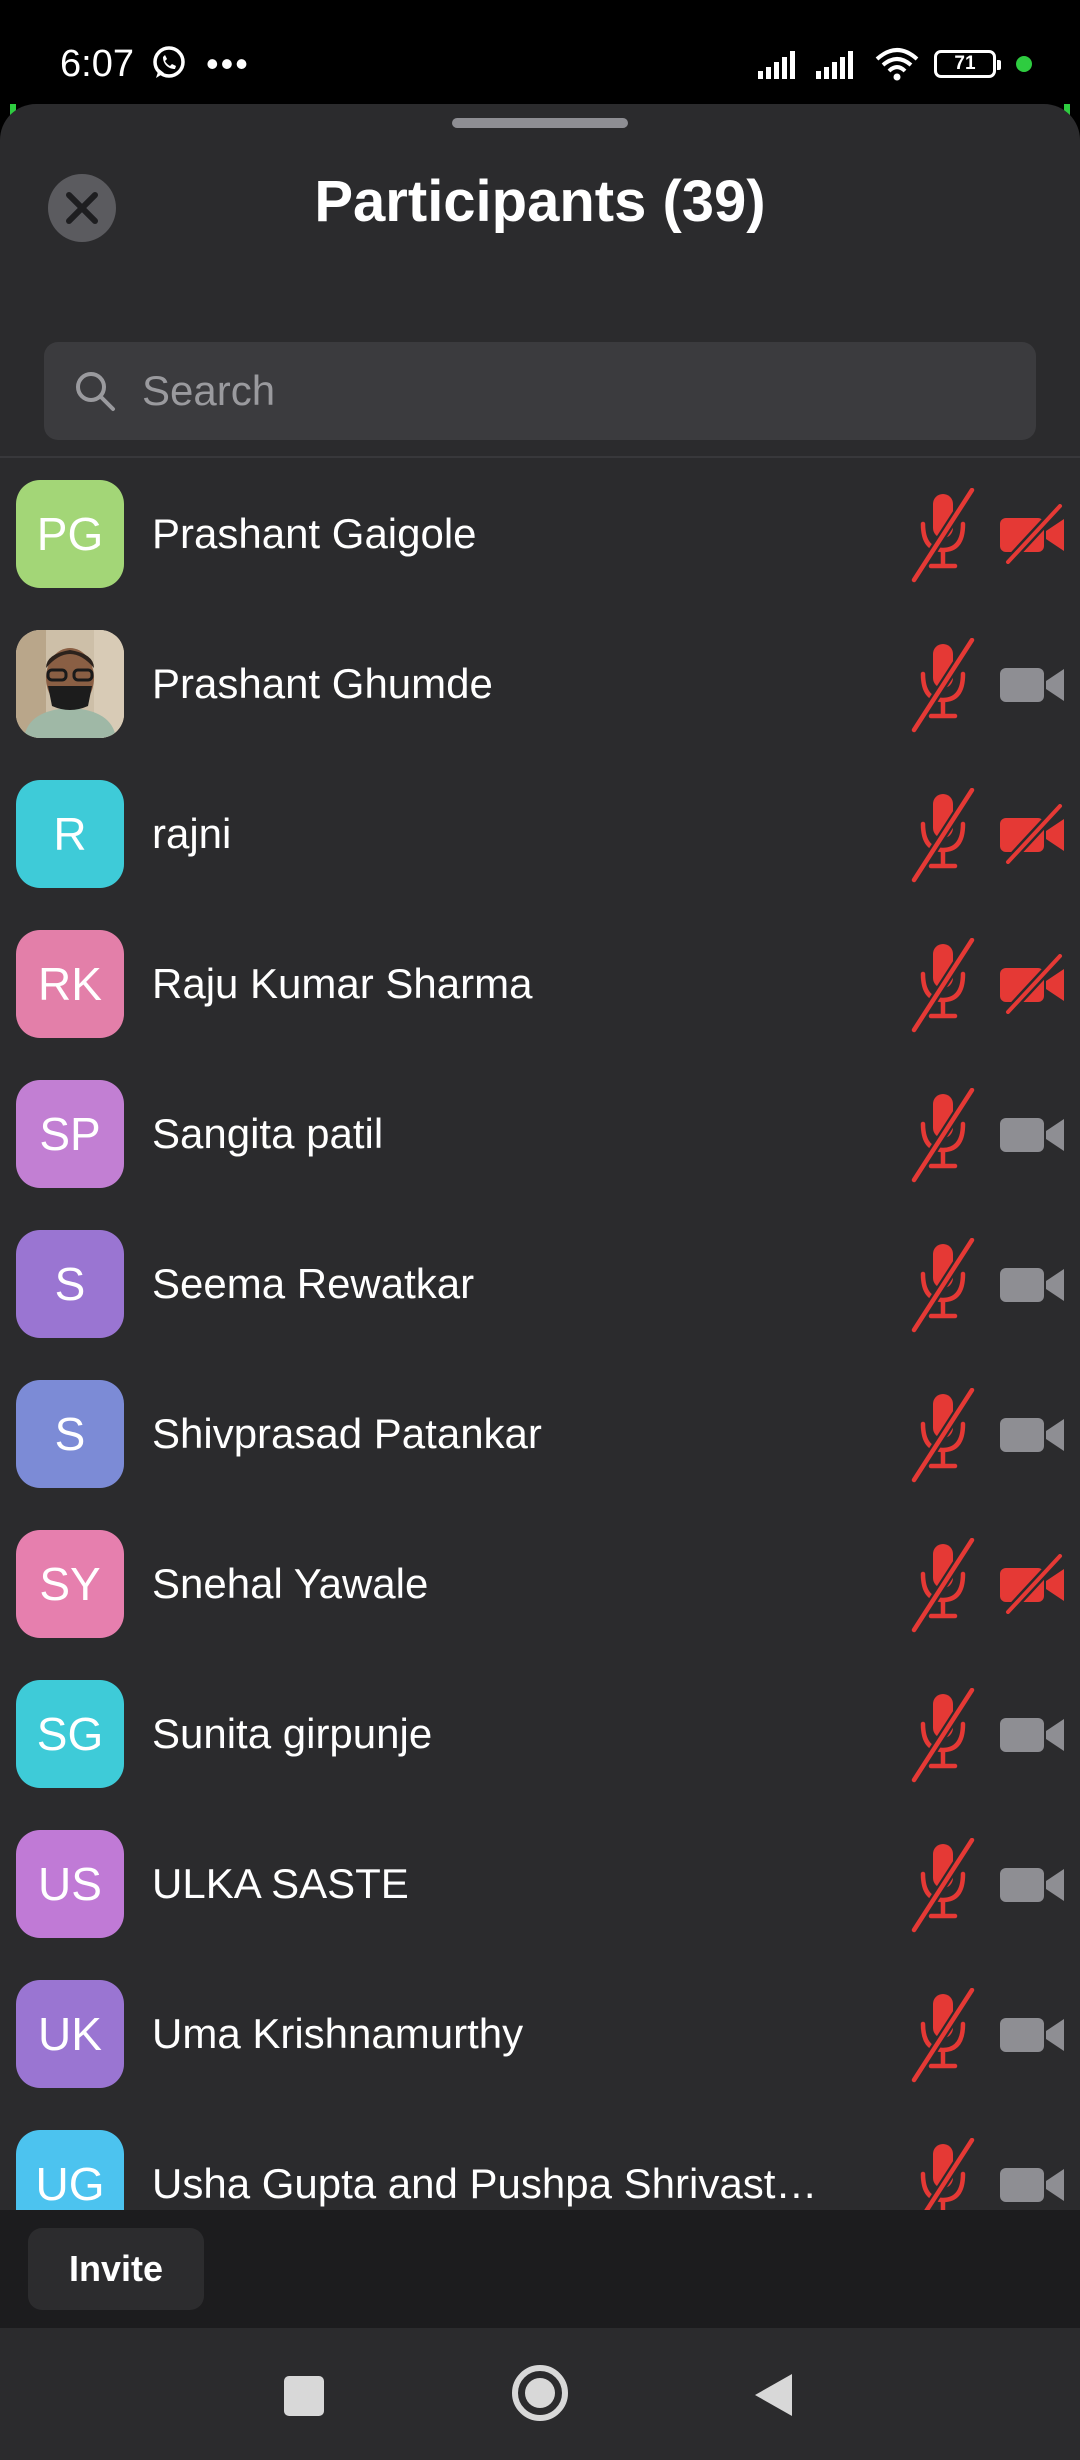 The height and width of the screenshot is (2460, 1080). What do you see at coordinates (70, 1134) in the screenshot?
I see `avatar: SP` at bounding box center [70, 1134].